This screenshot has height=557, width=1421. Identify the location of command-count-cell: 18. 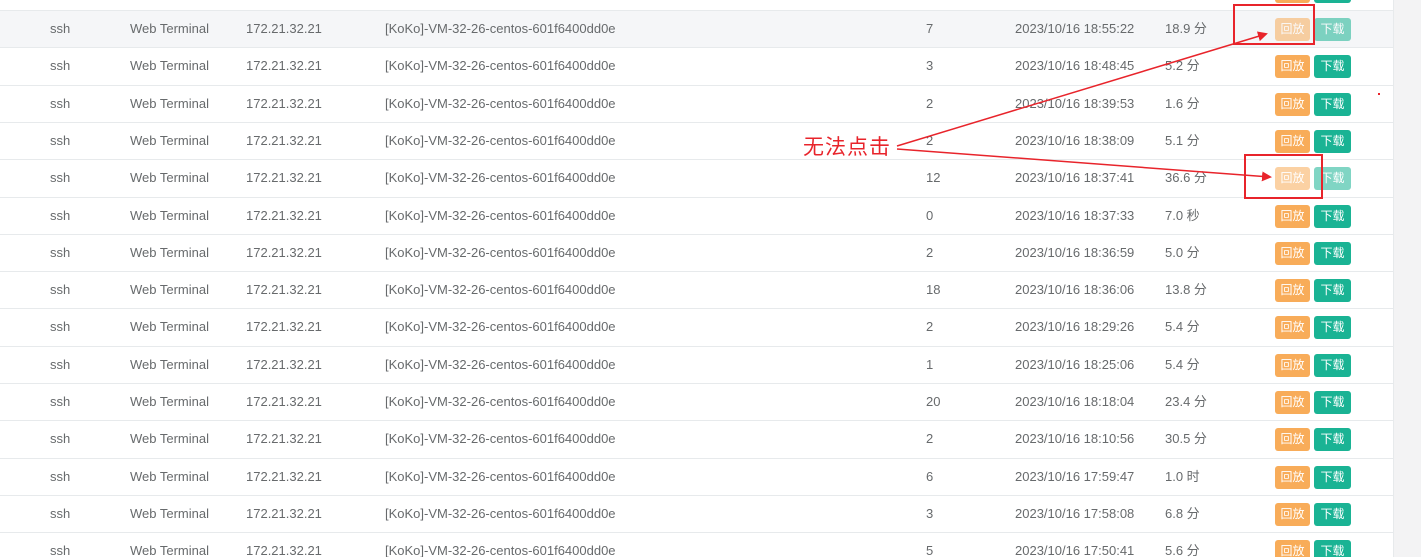
(933, 289).